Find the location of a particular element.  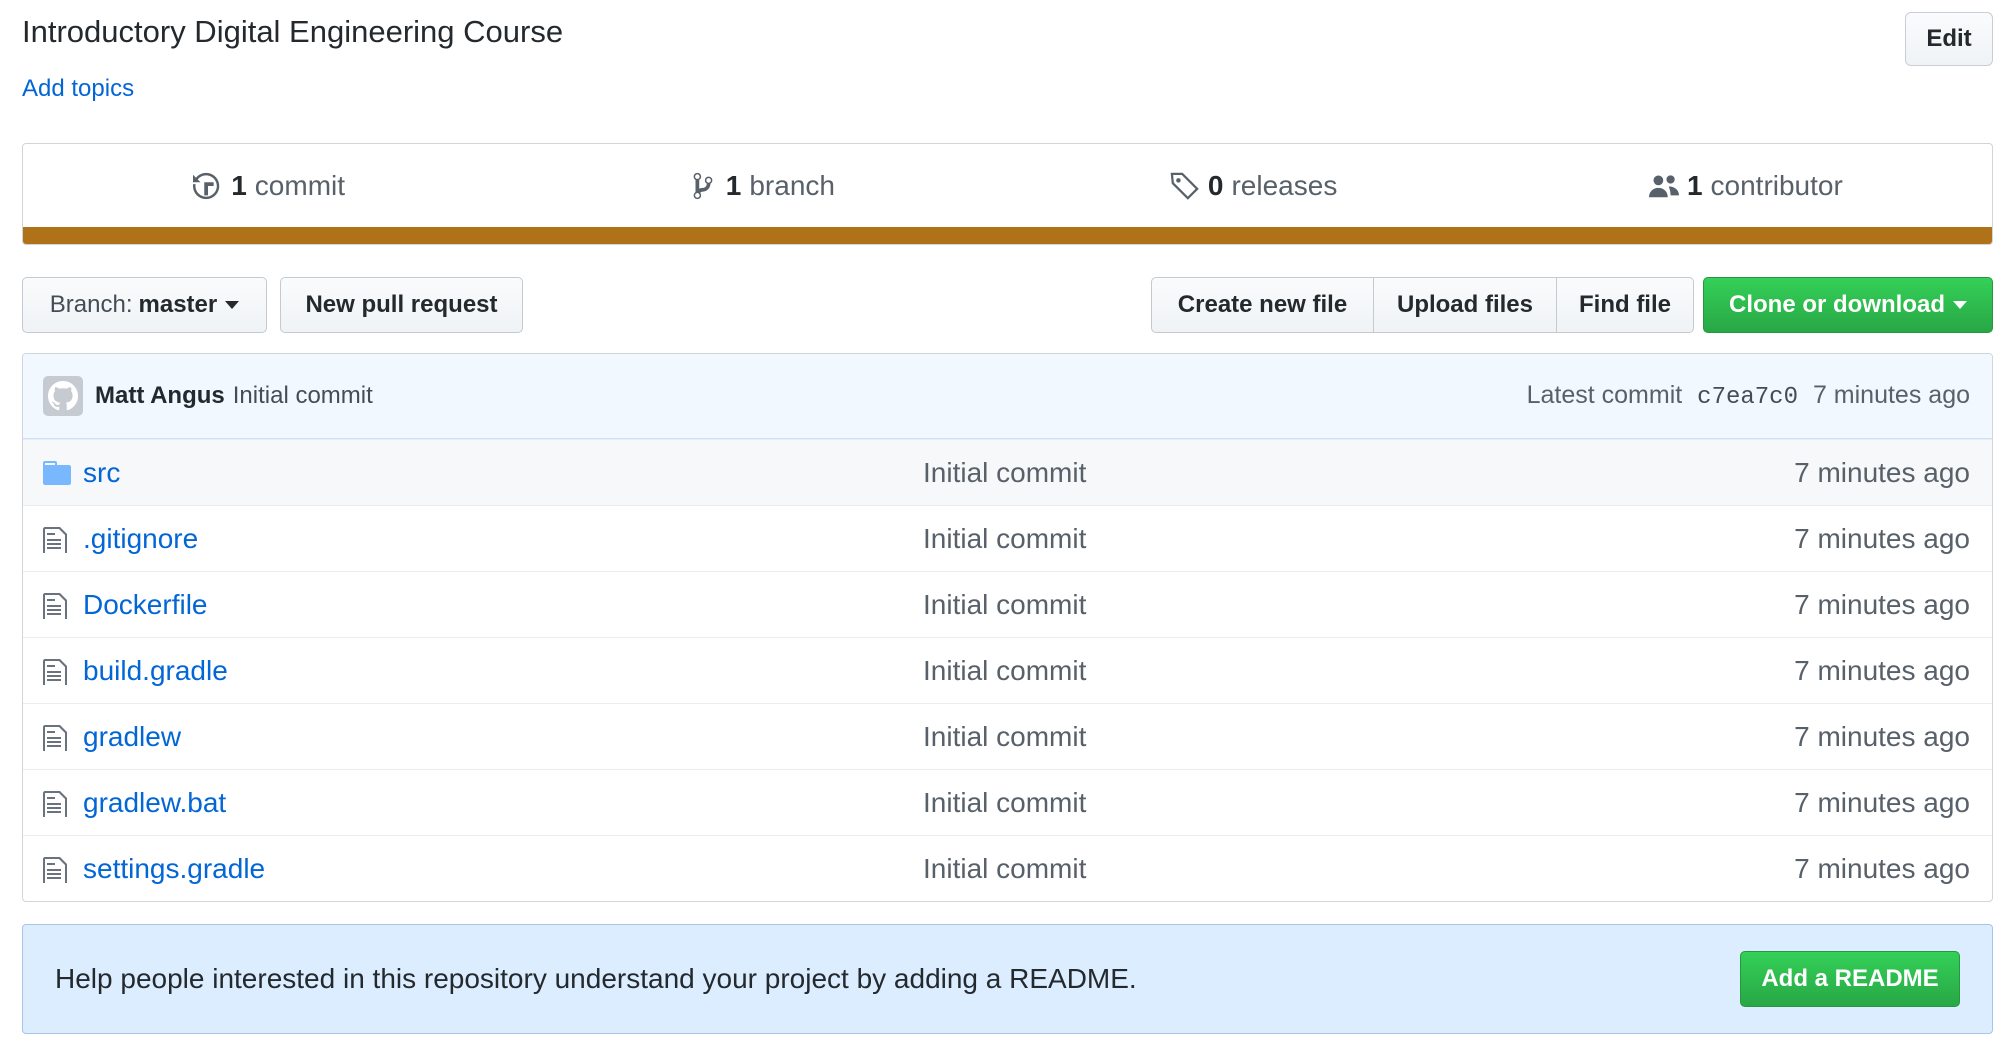

upload-files-button: Upload files is located at coordinates (1465, 305).